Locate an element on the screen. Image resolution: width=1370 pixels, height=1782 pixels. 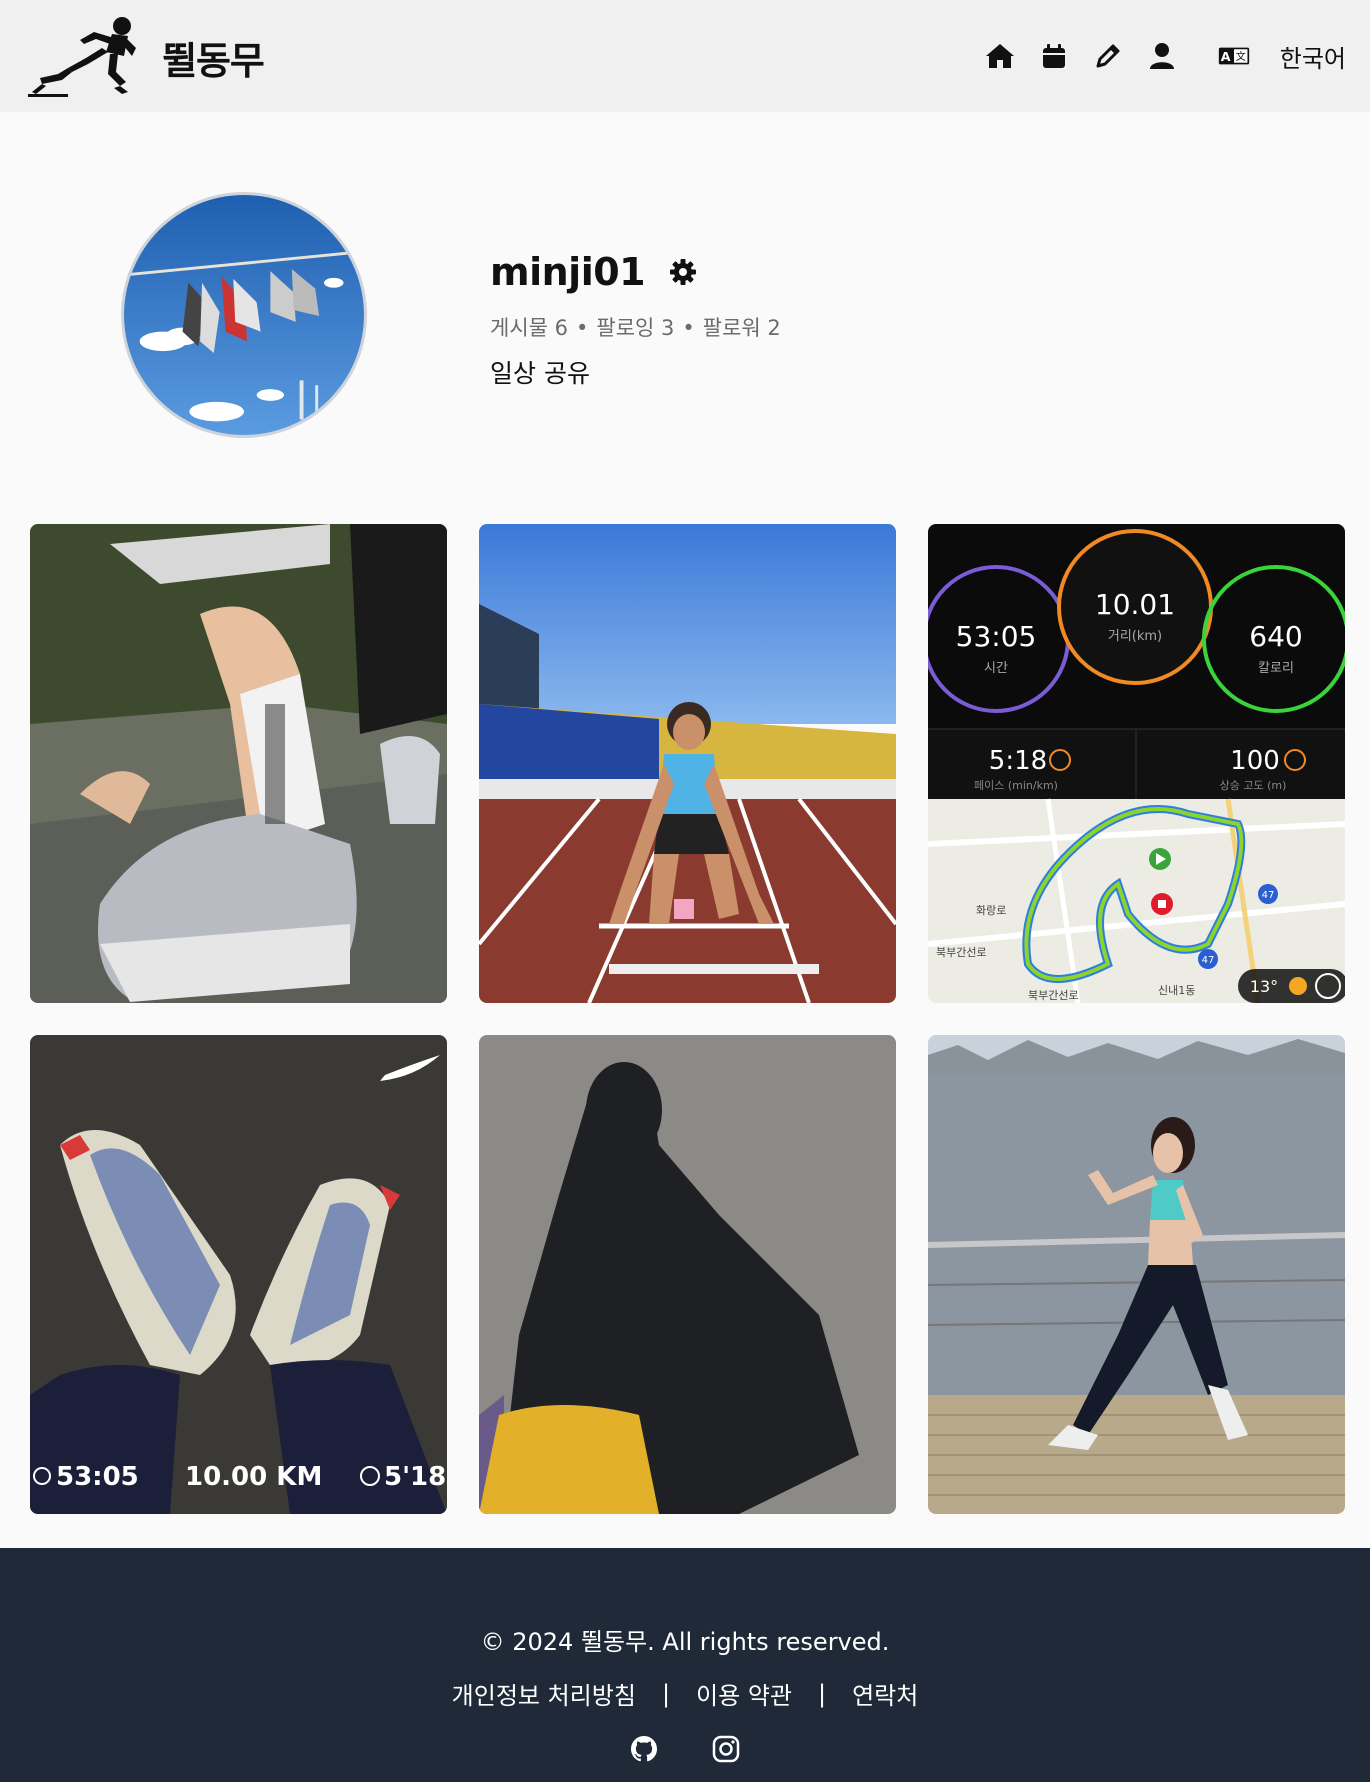
svg-text: 文 is located at coordinates (1240, 56).